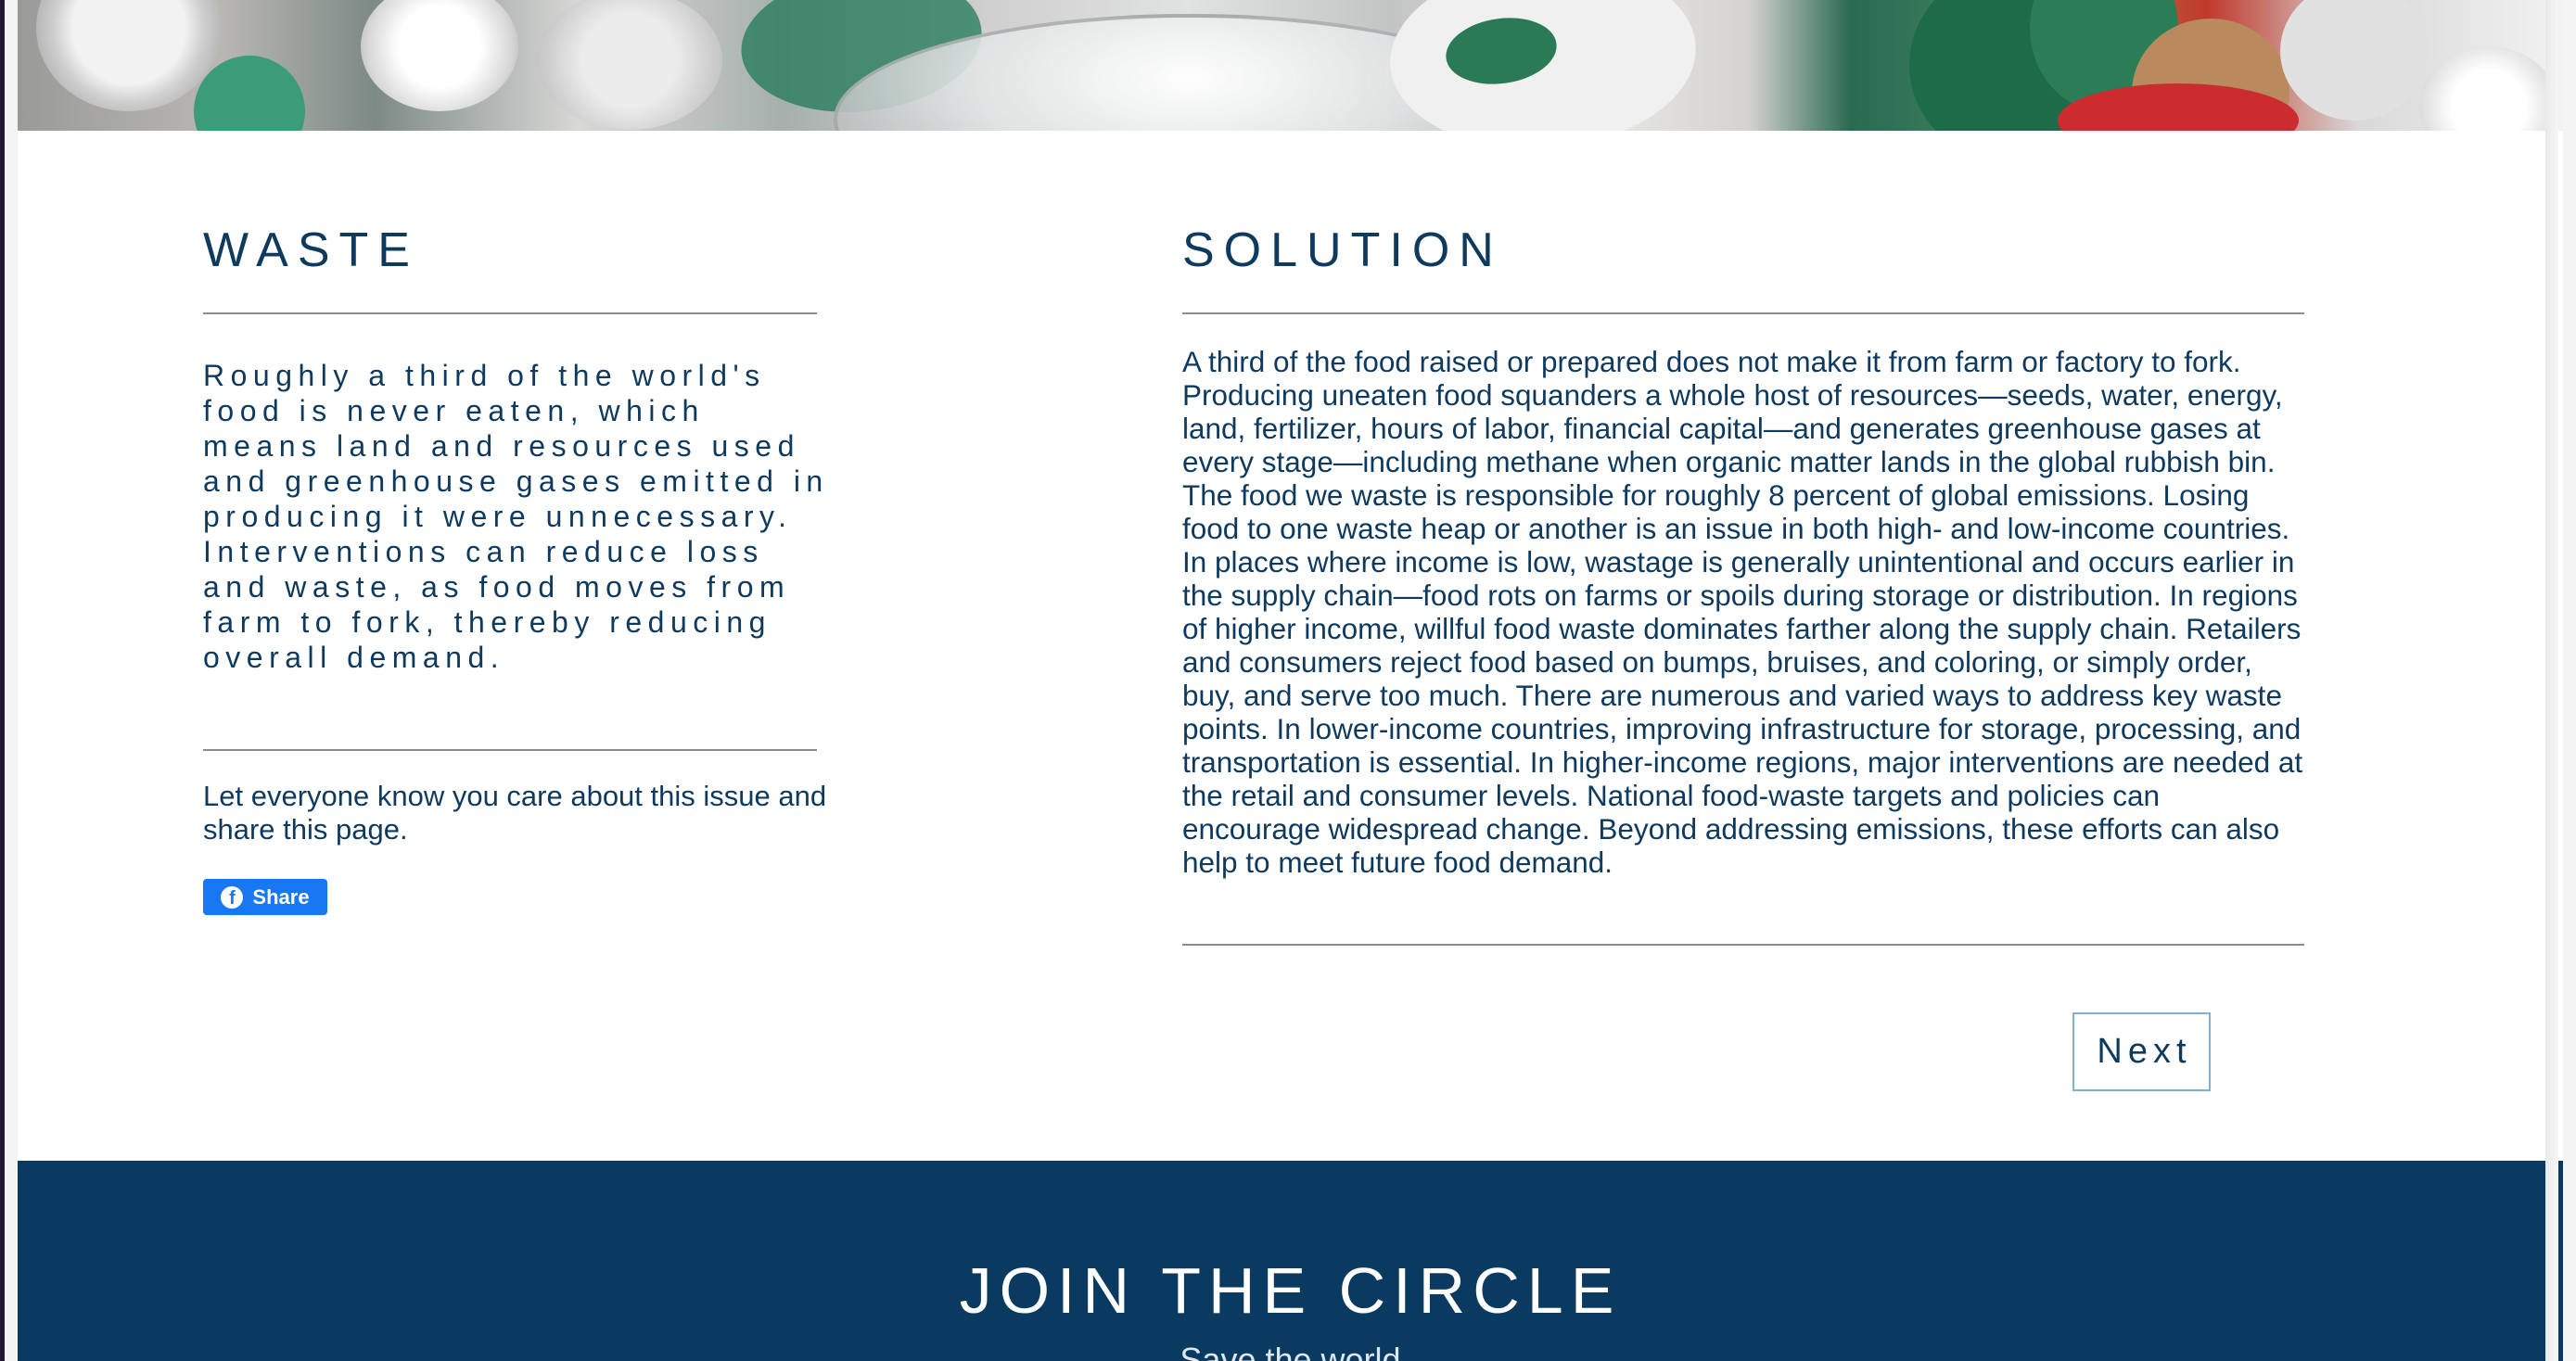 The width and height of the screenshot is (2576, 1361). I want to click on facebook-icon: f, so click(232, 897).